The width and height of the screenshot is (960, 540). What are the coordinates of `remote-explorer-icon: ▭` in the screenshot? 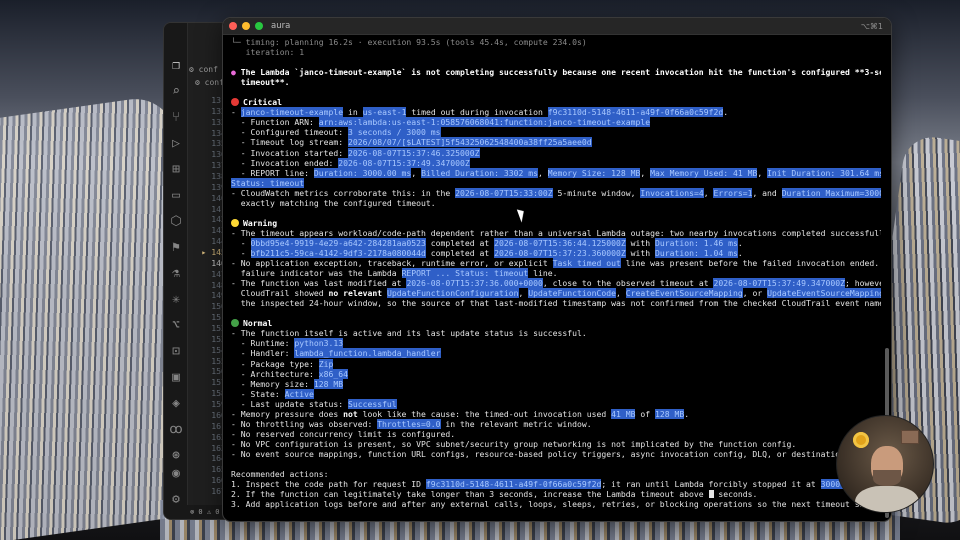 It's located at (176, 196).